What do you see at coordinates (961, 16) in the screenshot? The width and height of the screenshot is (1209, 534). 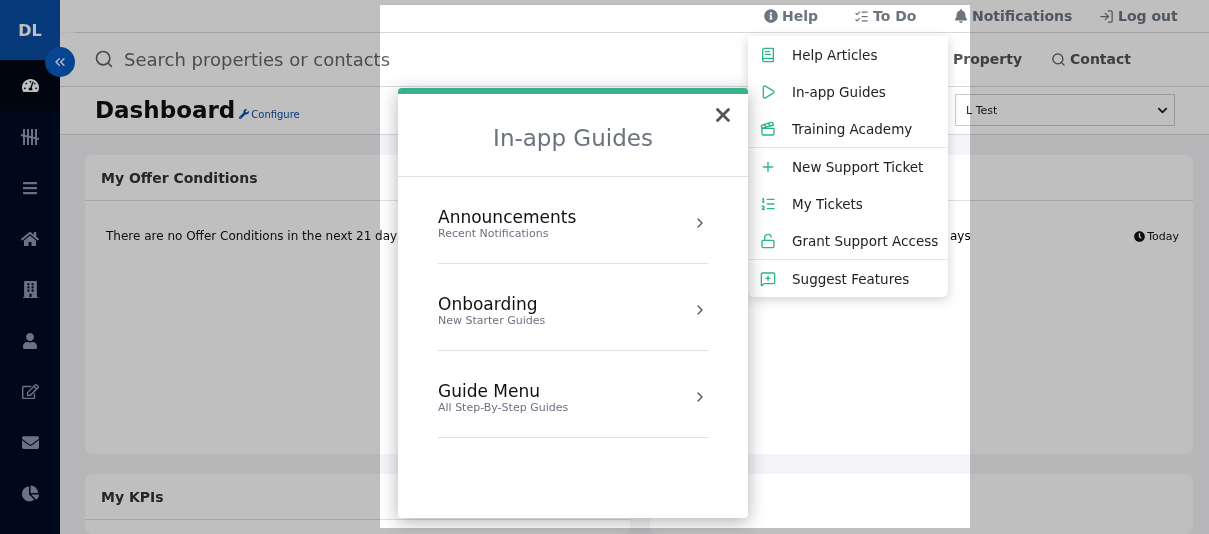 I see `bell-icon` at bounding box center [961, 16].